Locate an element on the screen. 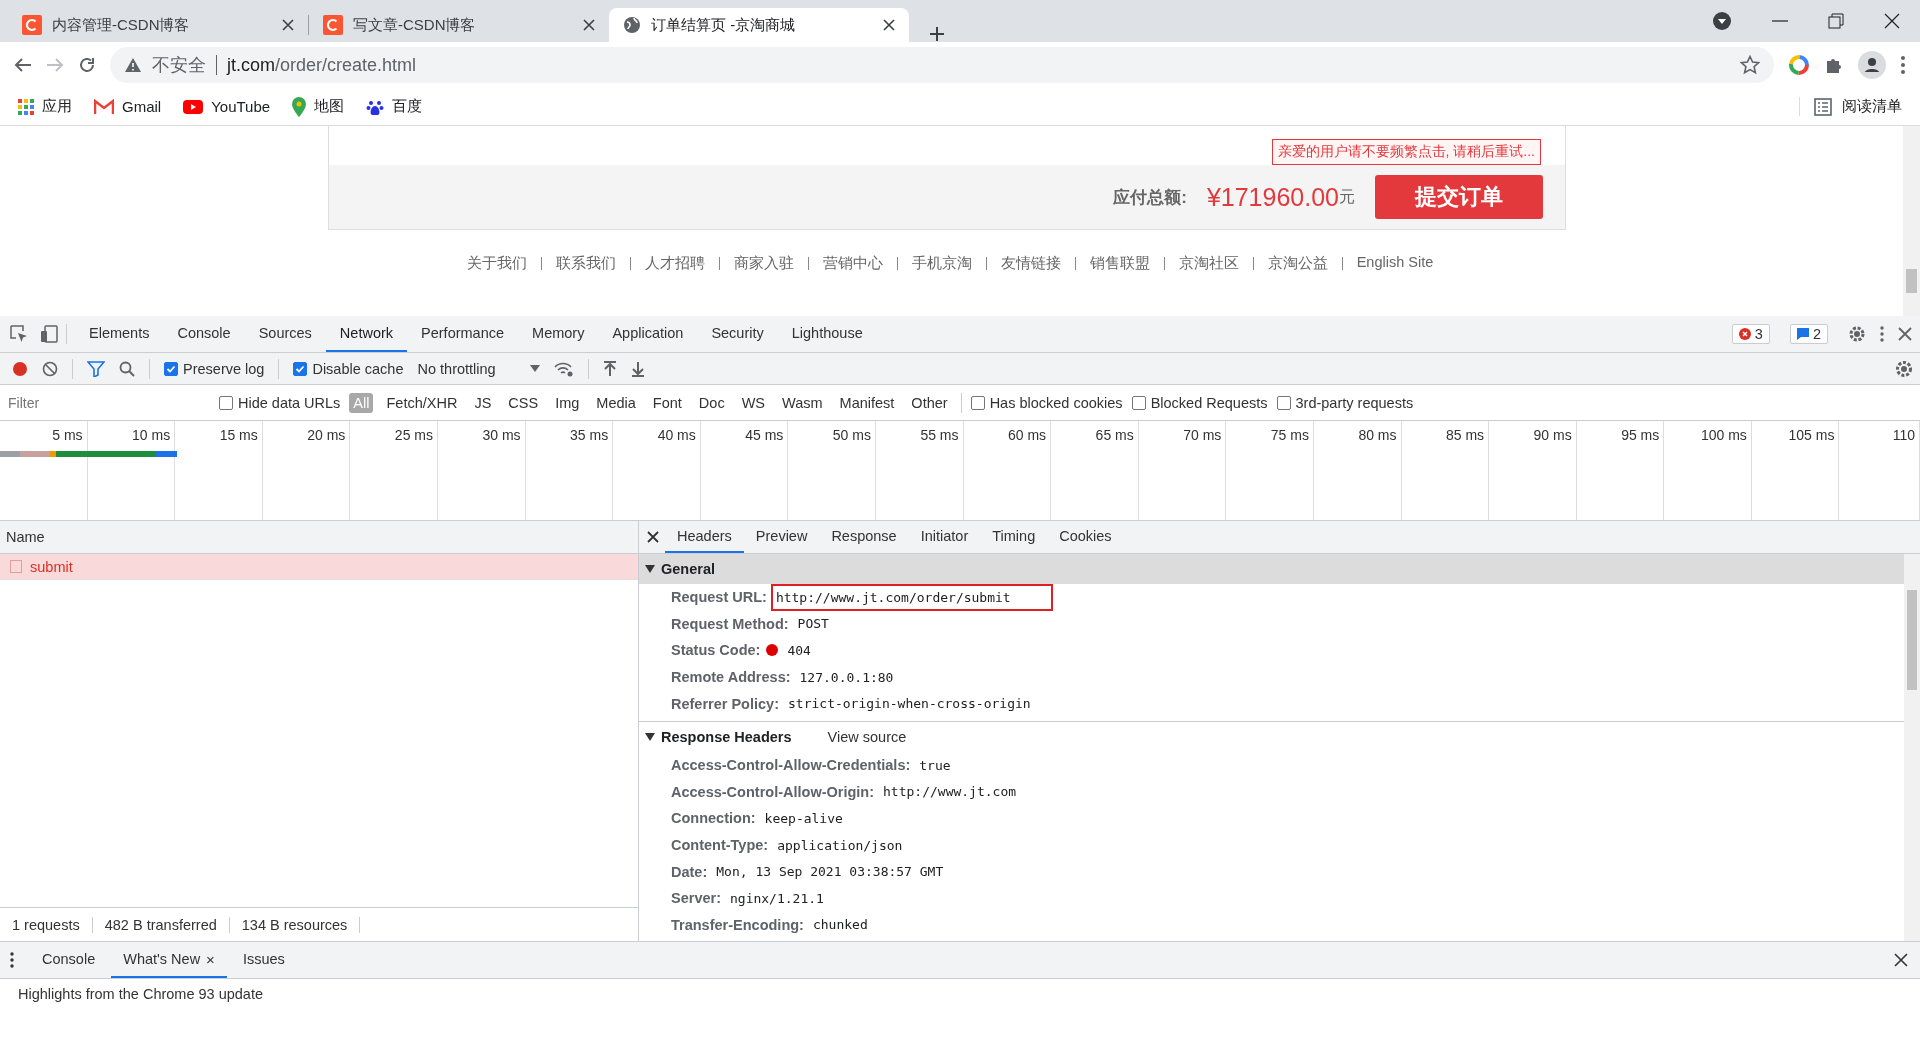 The height and width of the screenshot is (1039, 1920). footer-link: 销售联盟 is located at coordinates (1119, 263).